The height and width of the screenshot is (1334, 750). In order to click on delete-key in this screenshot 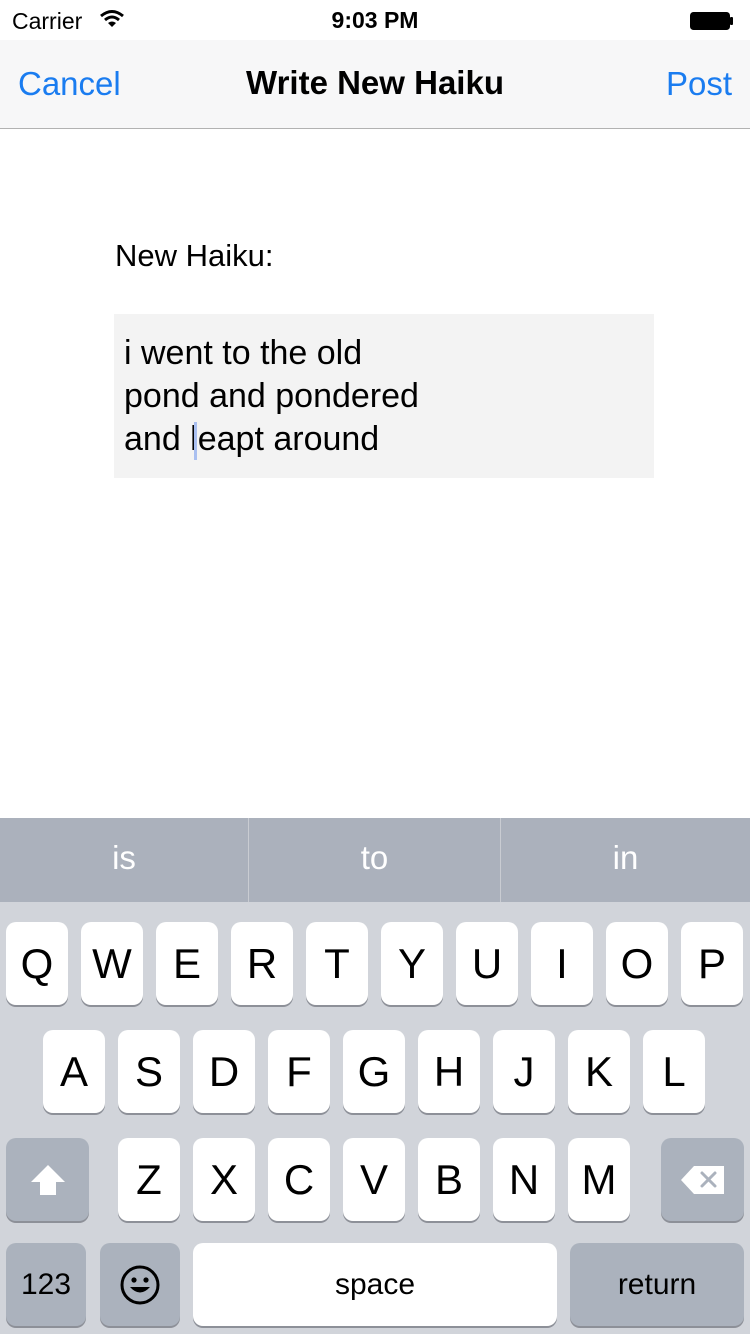, I will do `click(702, 1179)`.